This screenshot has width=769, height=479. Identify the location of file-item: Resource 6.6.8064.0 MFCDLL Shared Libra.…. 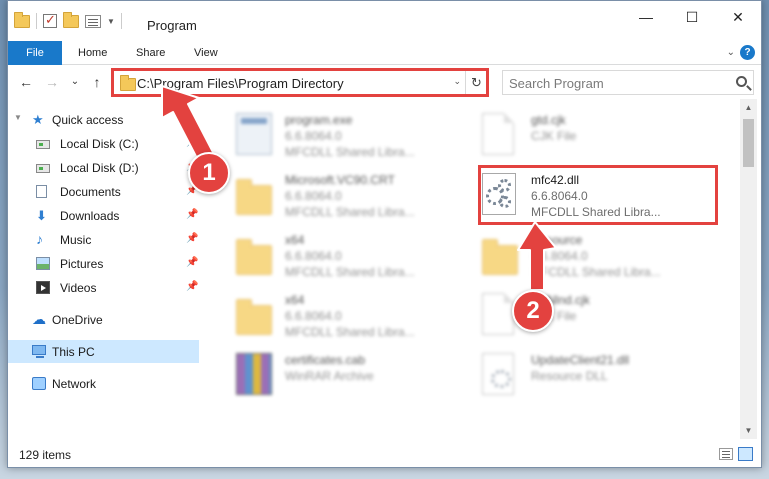
(594, 255).